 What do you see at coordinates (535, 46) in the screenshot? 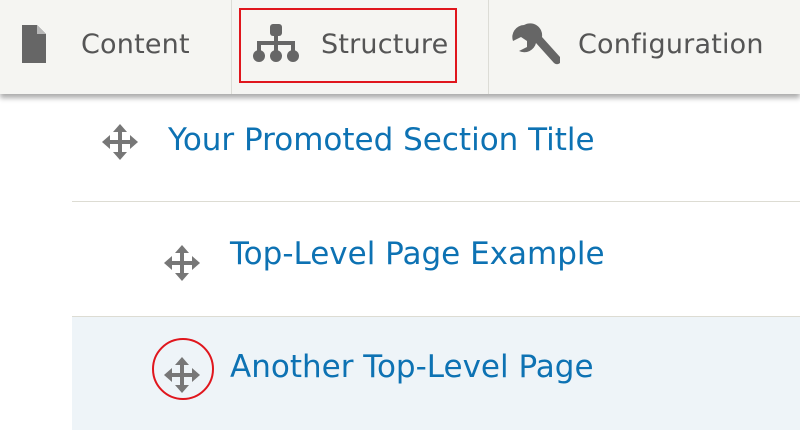
I see `wrench-icon` at bounding box center [535, 46].